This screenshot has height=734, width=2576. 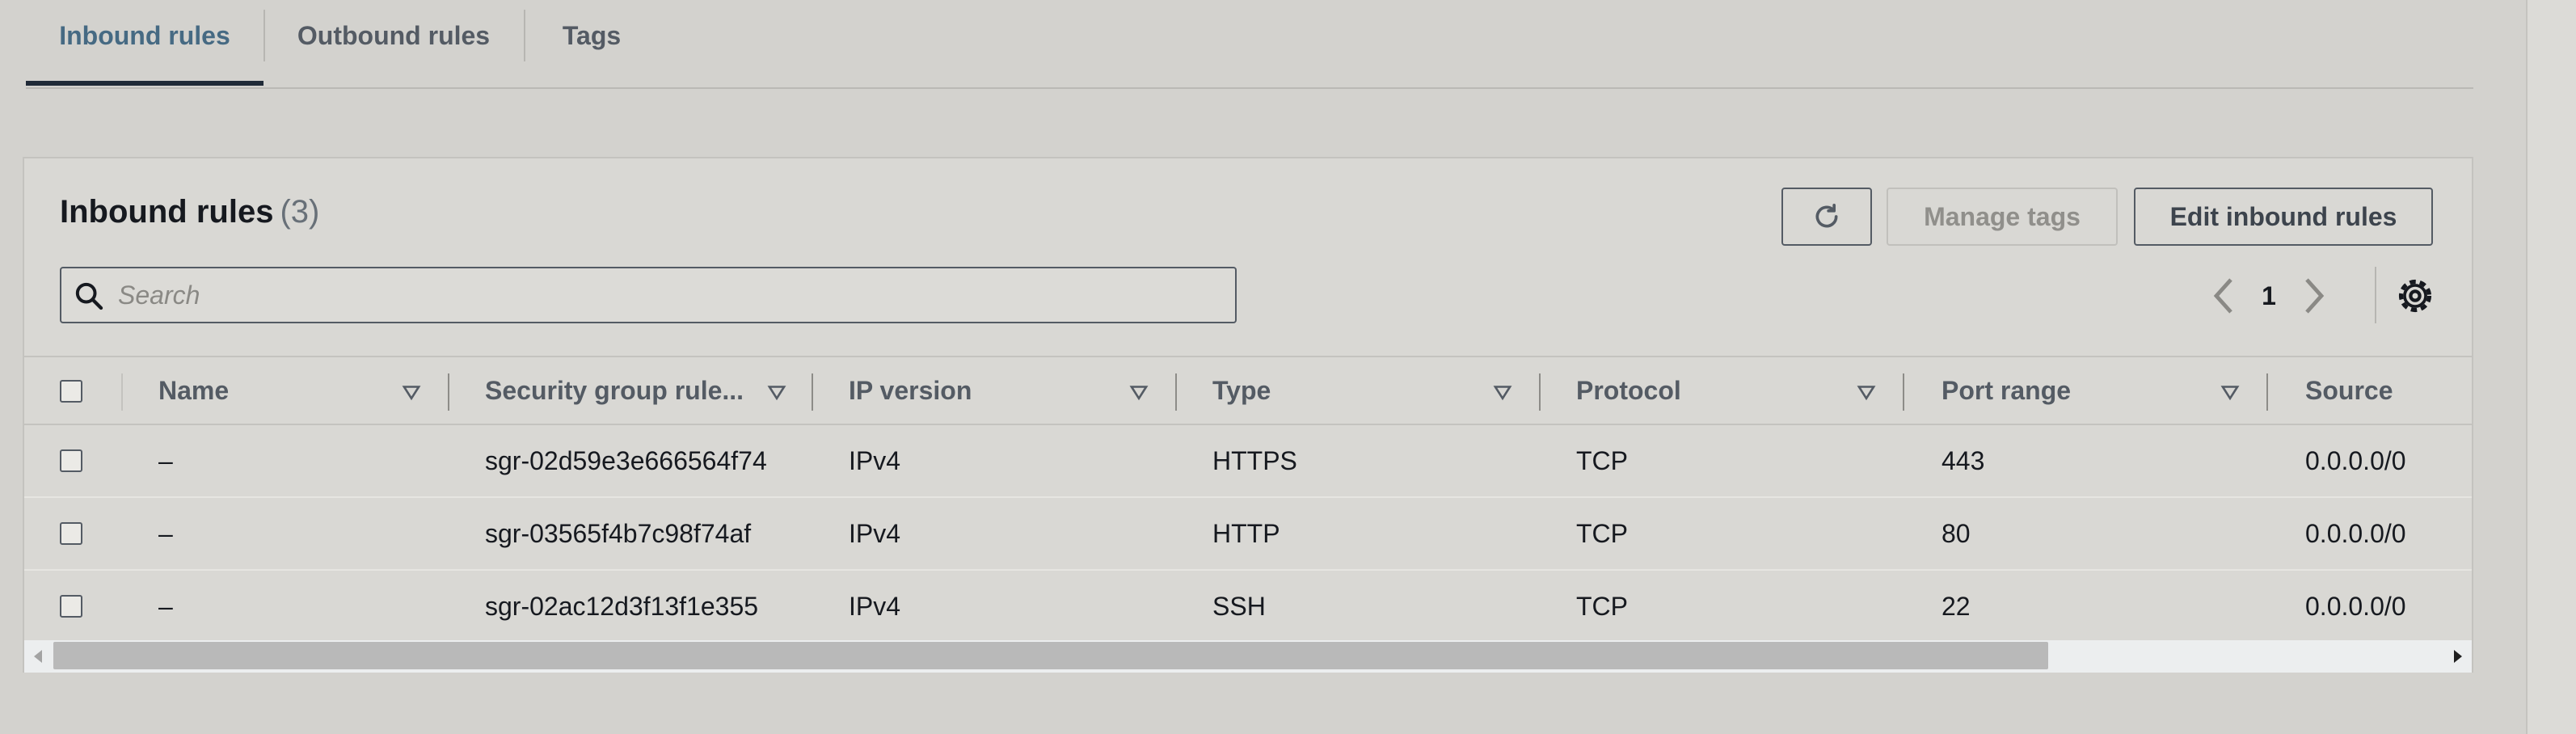 What do you see at coordinates (591, 35) in the screenshot?
I see `tab-tags: Tags` at bounding box center [591, 35].